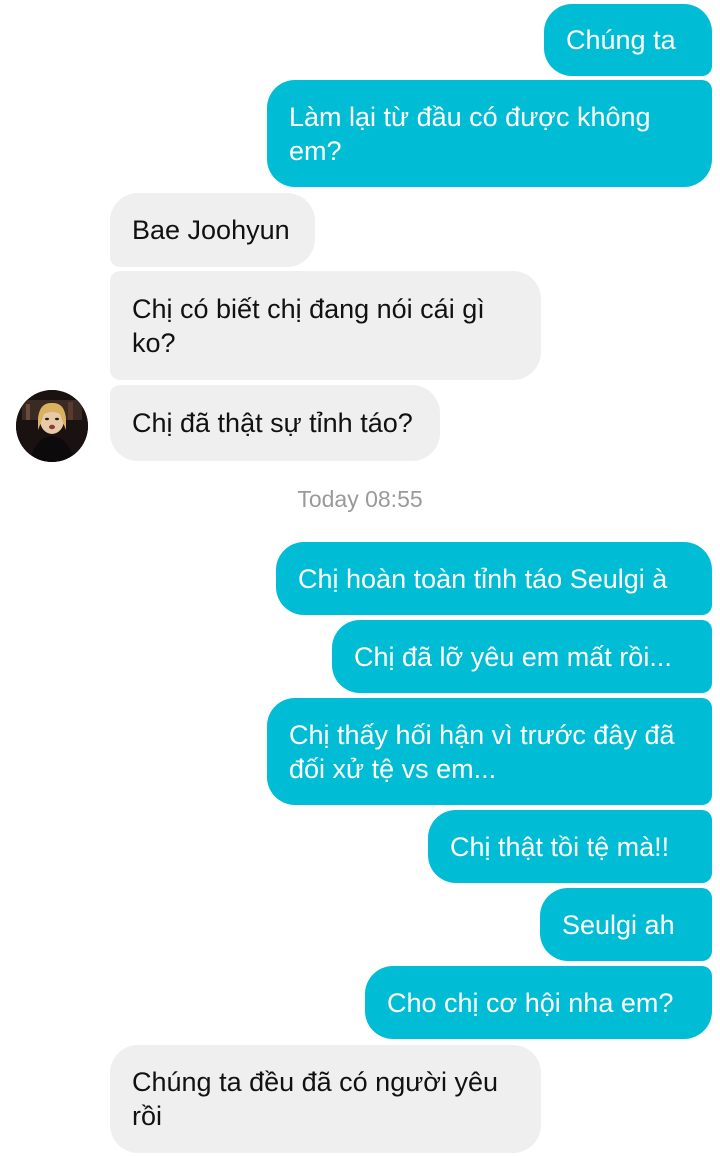 The height and width of the screenshot is (1156, 720). I want to click on message-received: Chị có biết chị đang nói cái gì ko?, so click(325, 325).